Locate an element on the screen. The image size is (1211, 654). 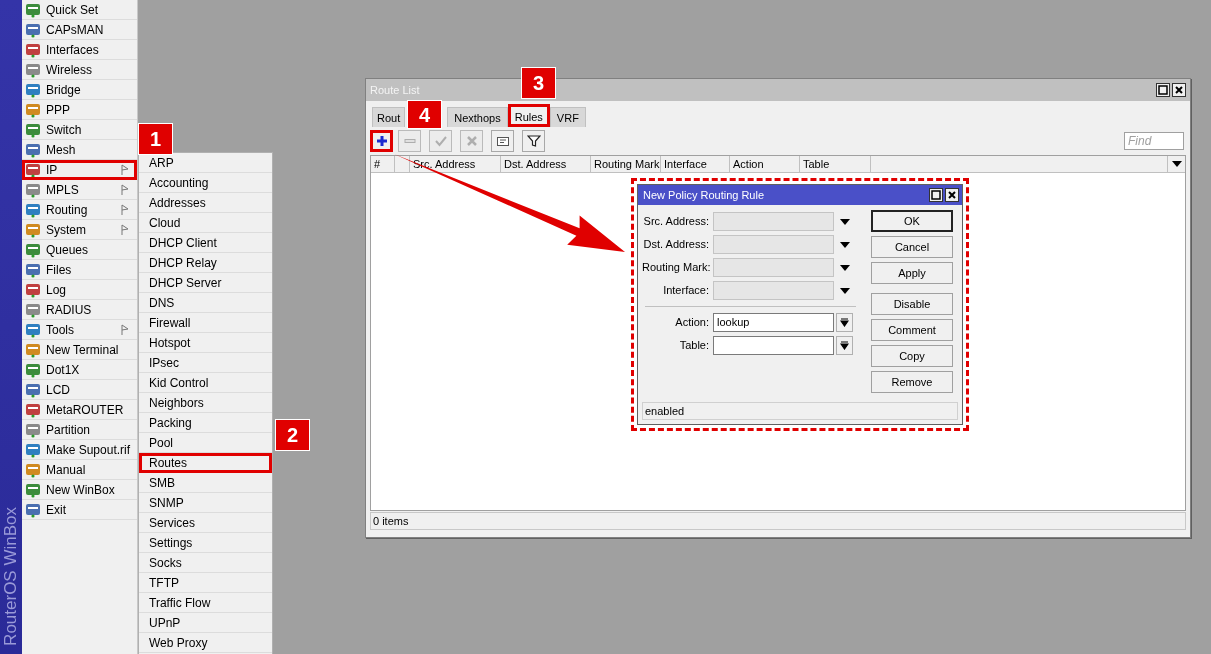
menu-item: RADIUS is located at coordinates (79, 310).